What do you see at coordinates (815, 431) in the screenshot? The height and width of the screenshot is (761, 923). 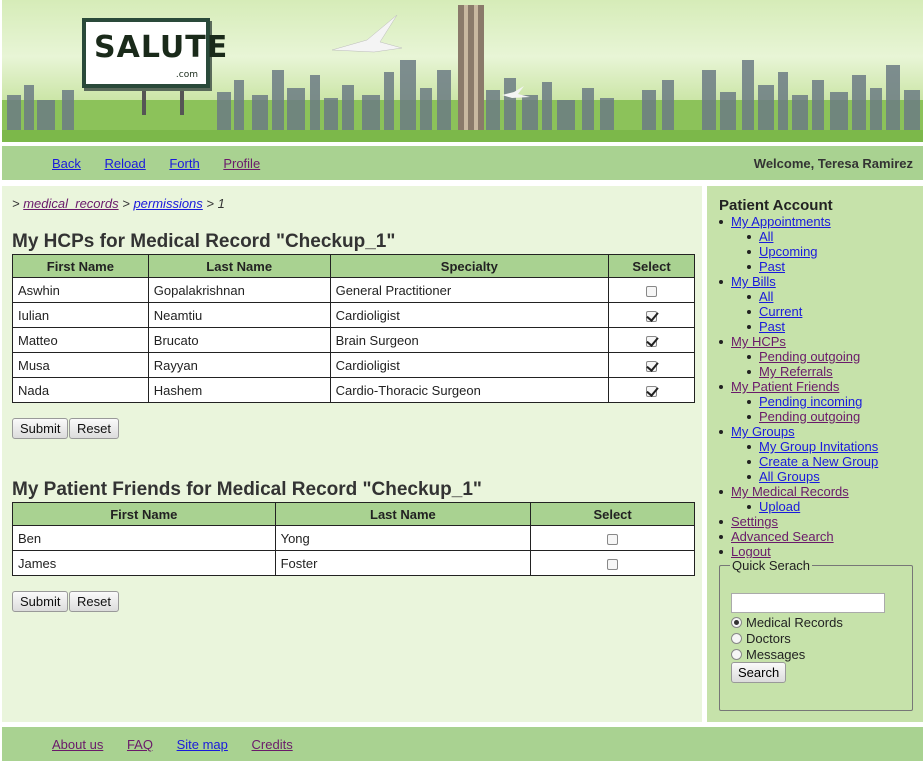 I see `sidebar-menu-item: My Groups` at bounding box center [815, 431].